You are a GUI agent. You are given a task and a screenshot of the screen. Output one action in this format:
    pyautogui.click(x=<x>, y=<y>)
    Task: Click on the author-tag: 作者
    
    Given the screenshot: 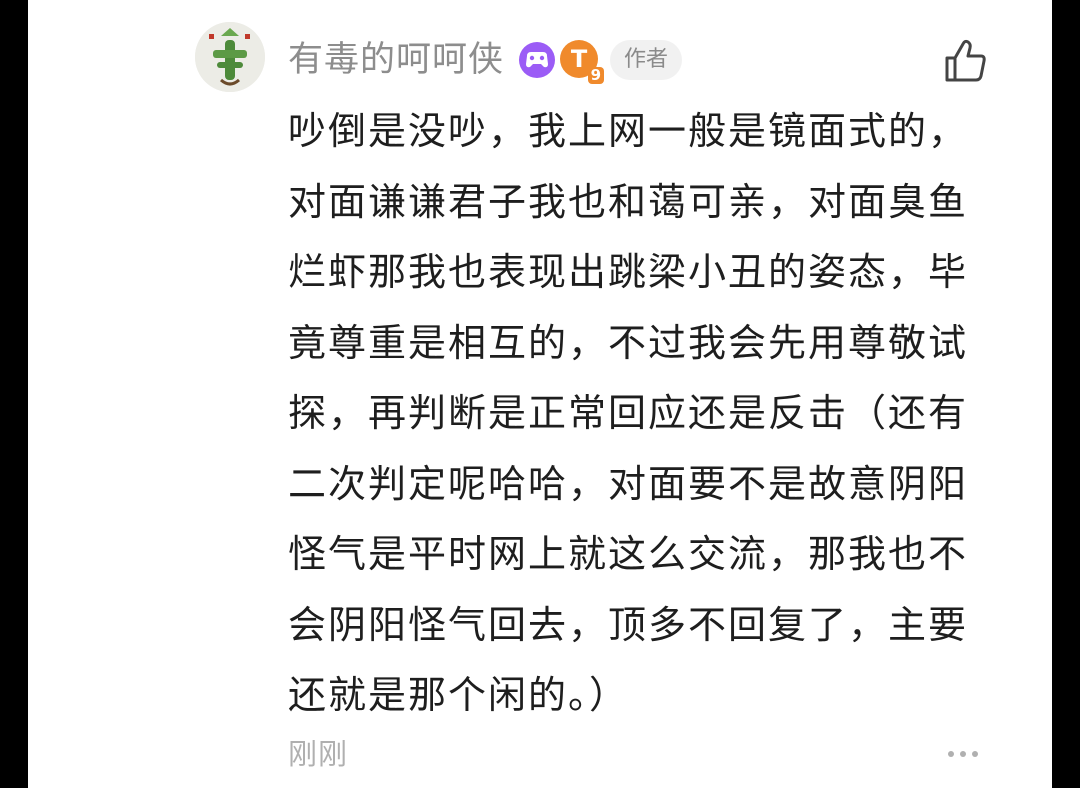 What is the action you would take?
    pyautogui.click(x=646, y=60)
    